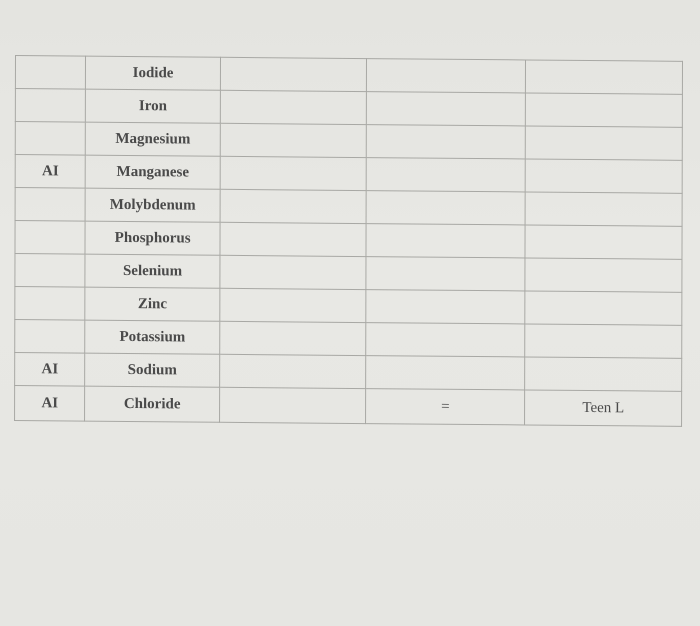  What do you see at coordinates (152, 238) in the screenshot?
I see `nutrient-name-cell: Phosphorus` at bounding box center [152, 238].